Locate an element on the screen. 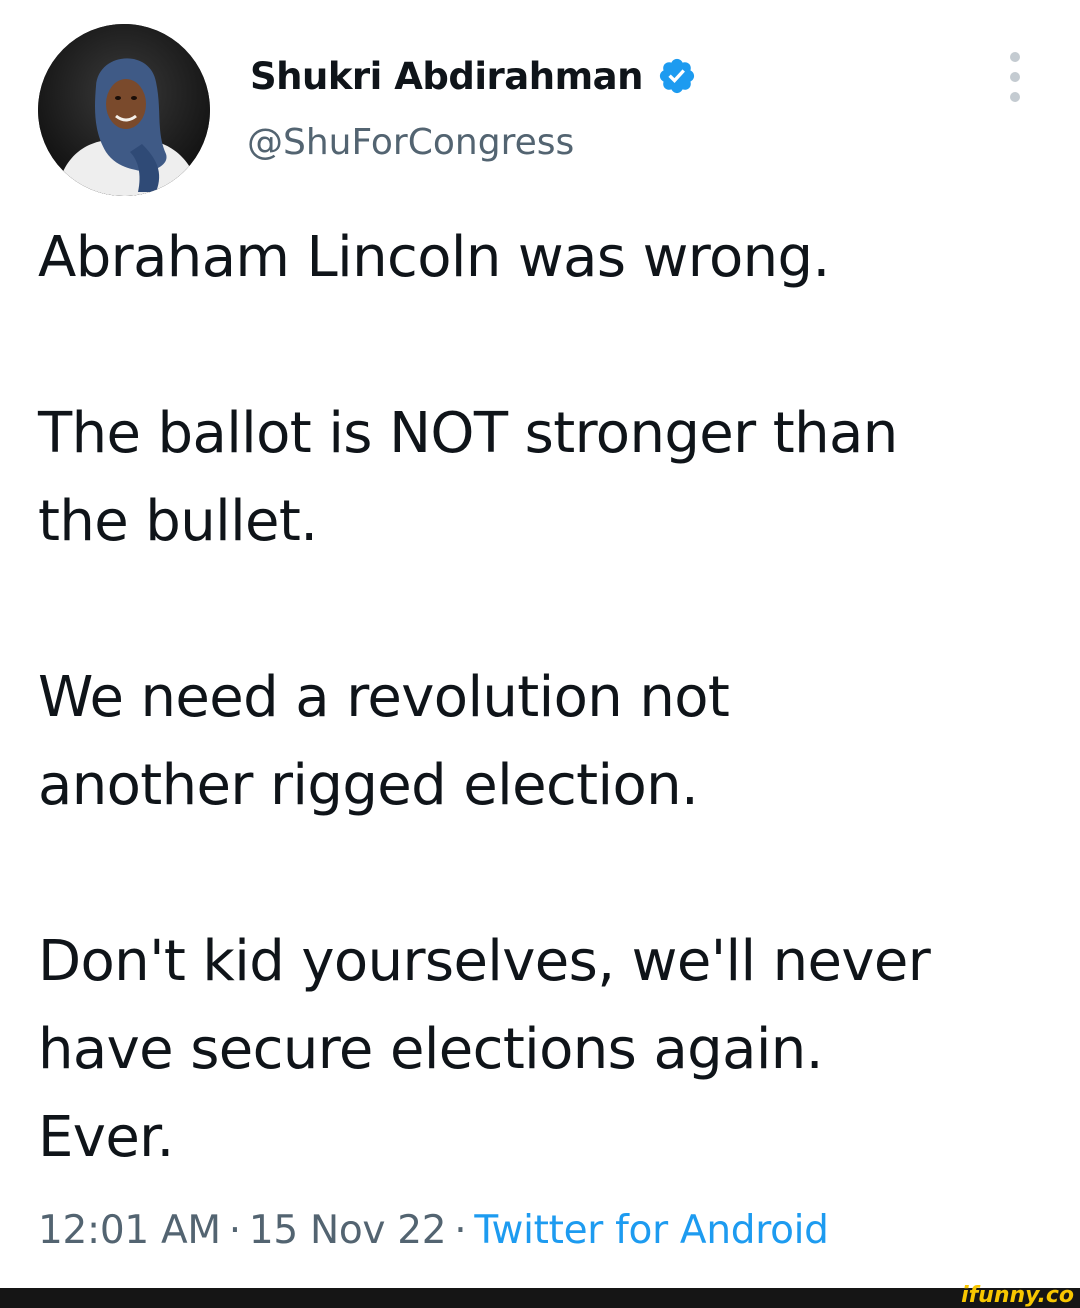  verified-badge-icon is located at coordinates (677, 76).